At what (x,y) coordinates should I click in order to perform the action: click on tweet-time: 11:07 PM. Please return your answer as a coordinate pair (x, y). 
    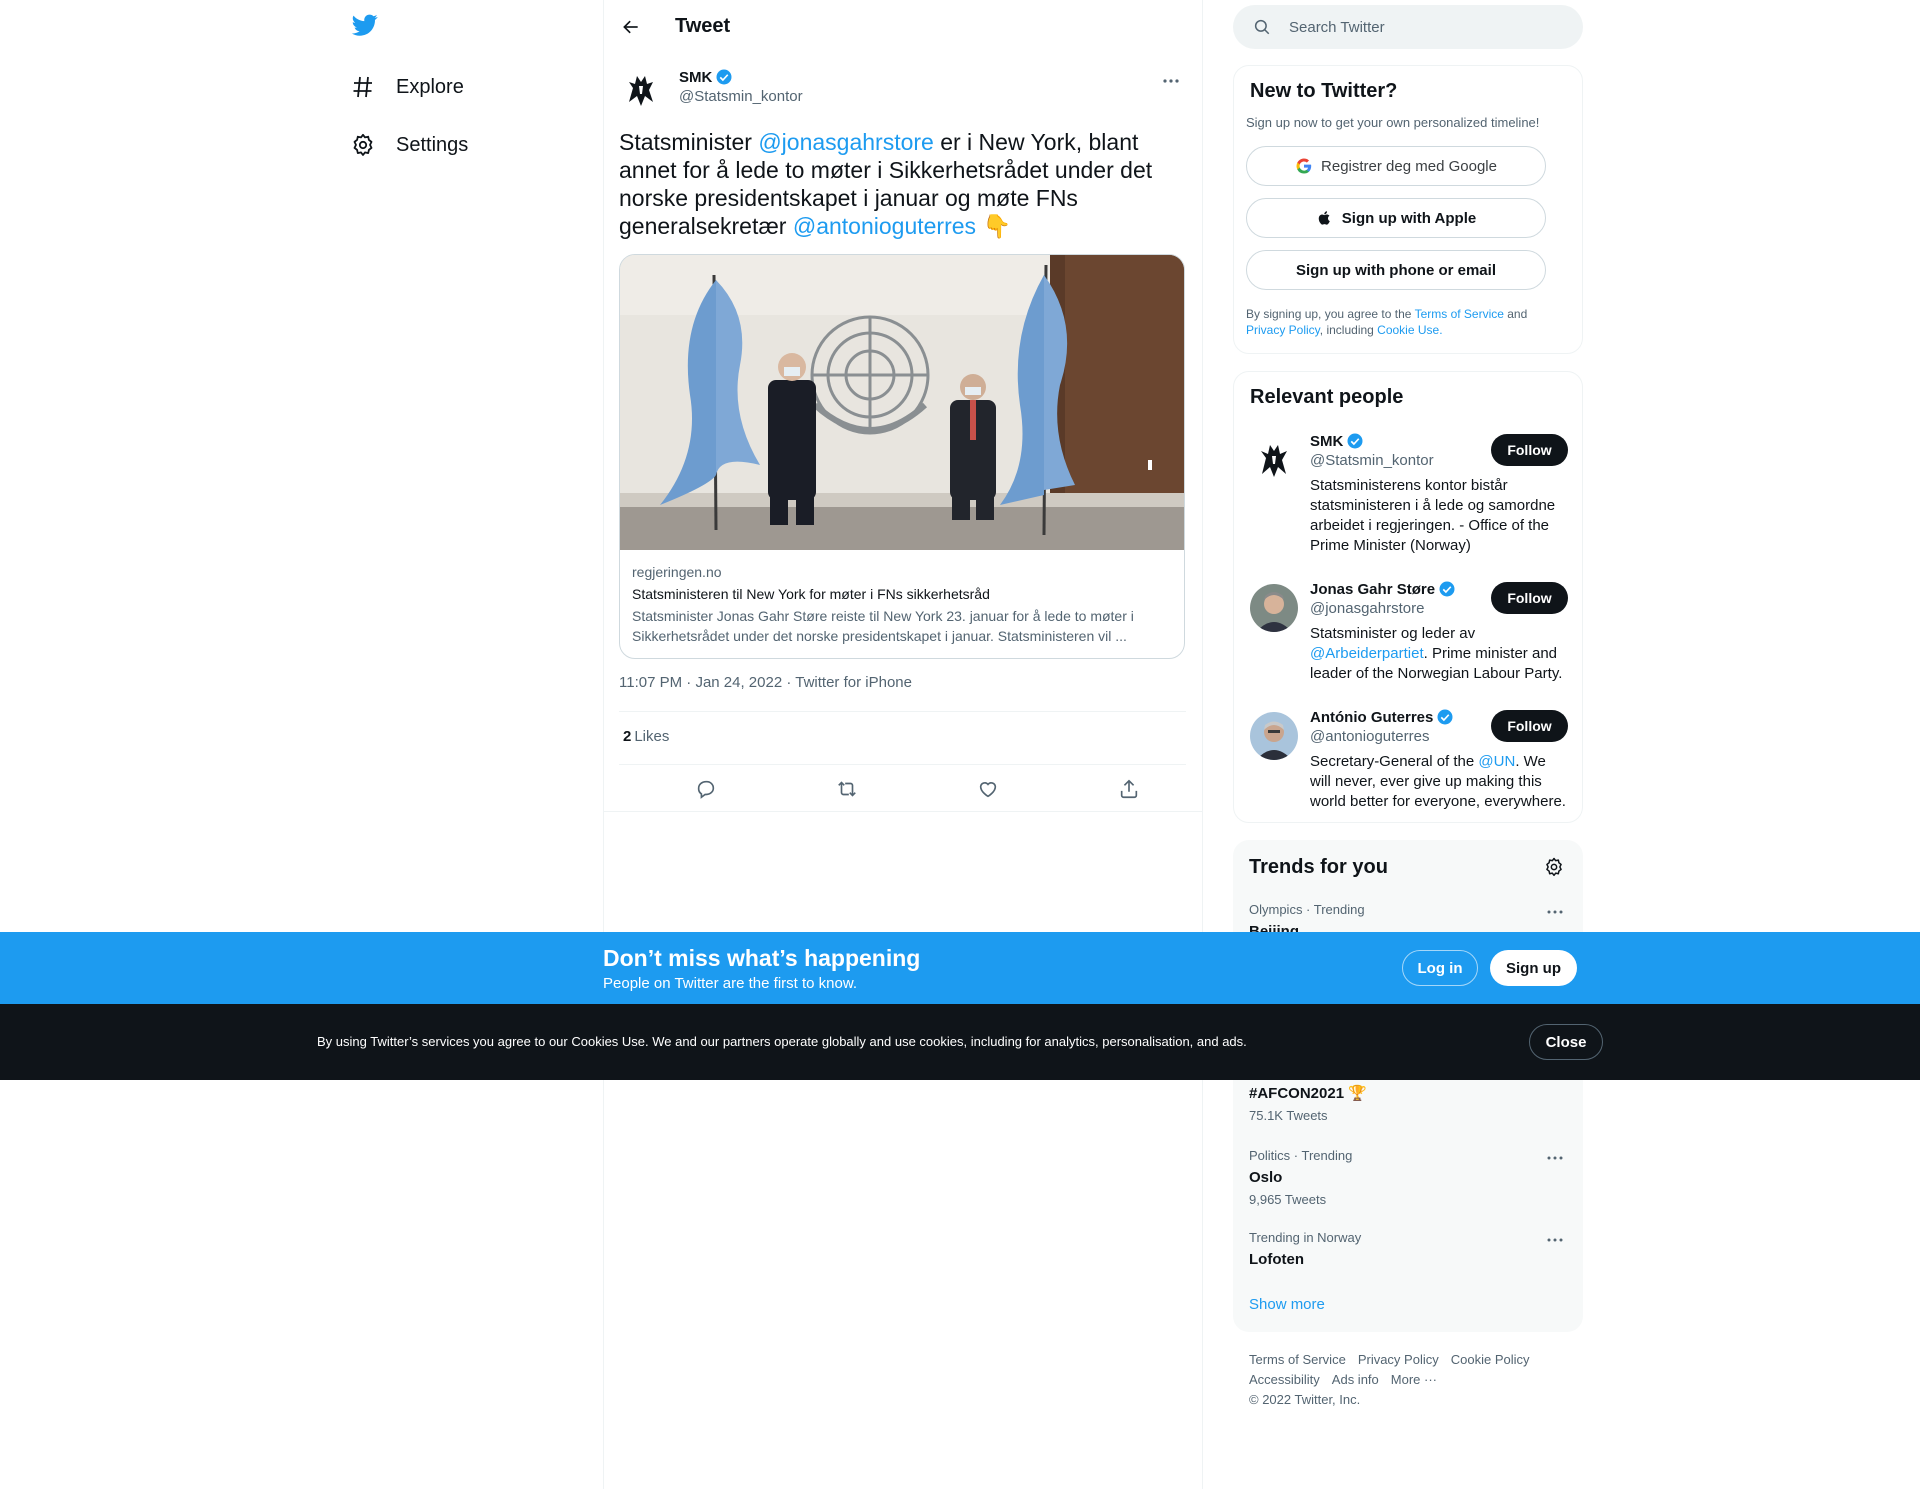
    Looking at the image, I should click on (650, 682).